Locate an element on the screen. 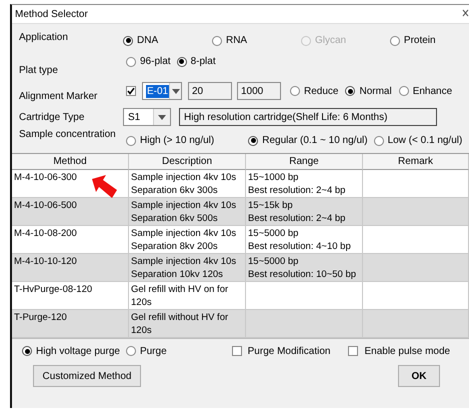  input-field: 20 is located at coordinates (210, 91).